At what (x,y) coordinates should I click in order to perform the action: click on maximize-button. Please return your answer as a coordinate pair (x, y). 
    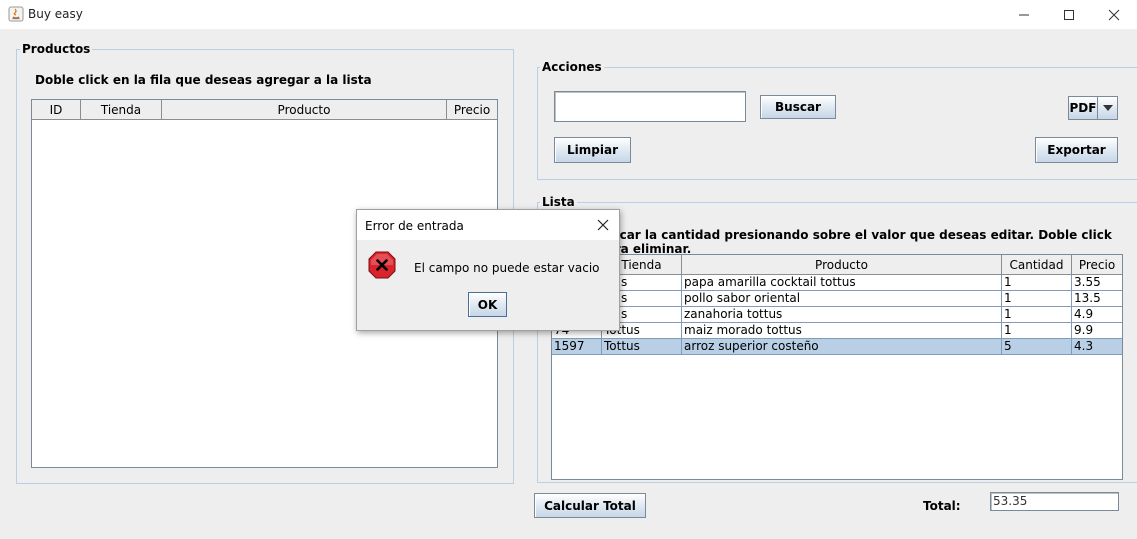
    Looking at the image, I should click on (1069, 14).